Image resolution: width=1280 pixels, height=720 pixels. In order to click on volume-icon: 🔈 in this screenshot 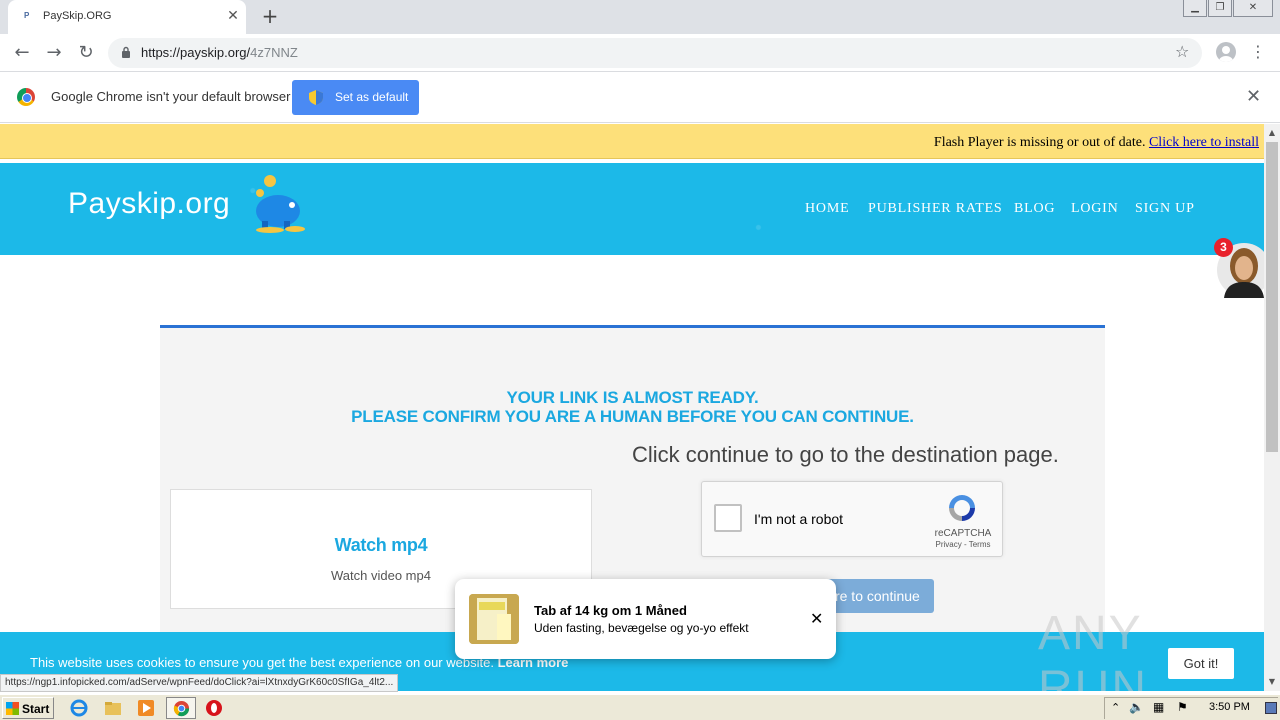, I will do `click(1136, 707)`.